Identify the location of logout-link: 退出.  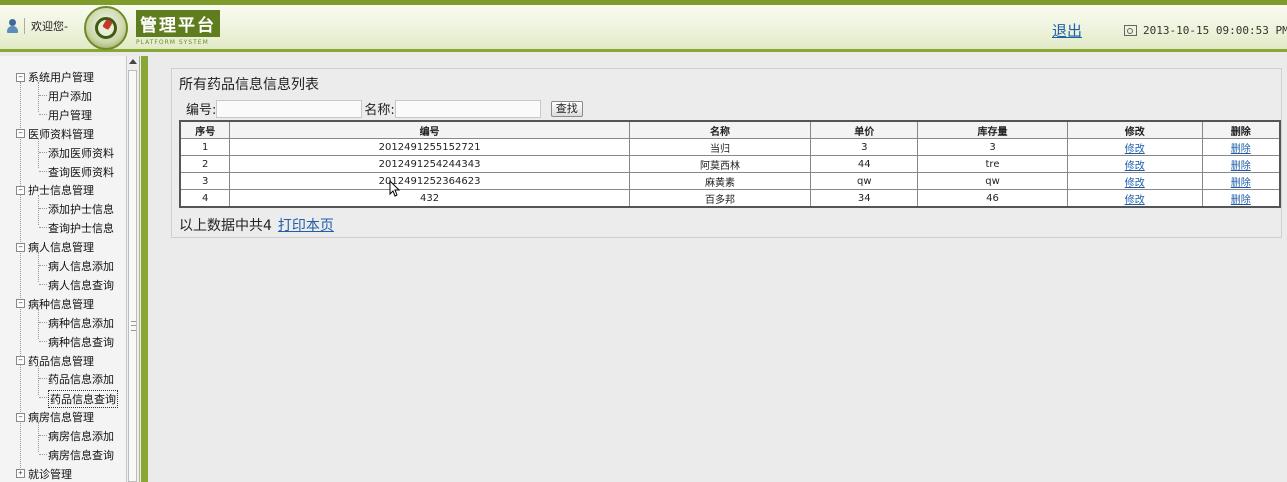
(1067, 30).